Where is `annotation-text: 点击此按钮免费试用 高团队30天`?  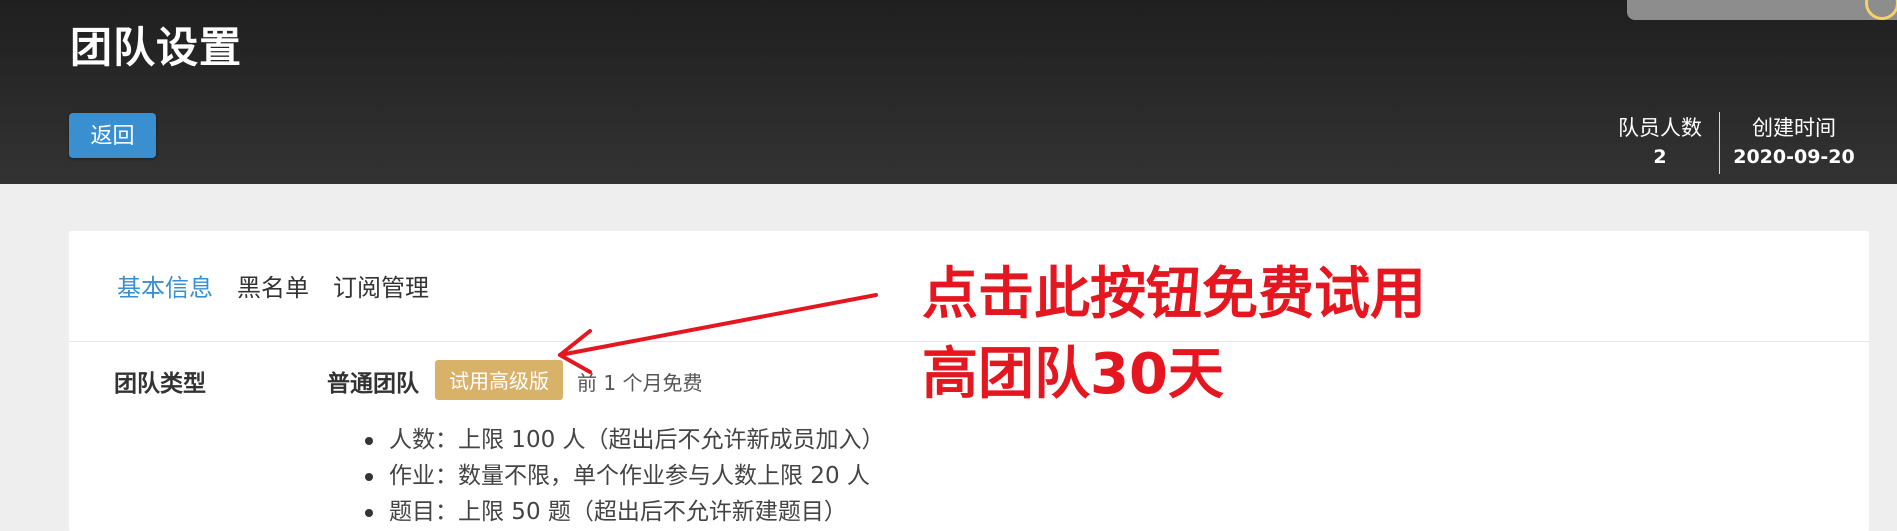 annotation-text: 点击此按钮免费试用 高团队30天 is located at coordinates (1174, 335).